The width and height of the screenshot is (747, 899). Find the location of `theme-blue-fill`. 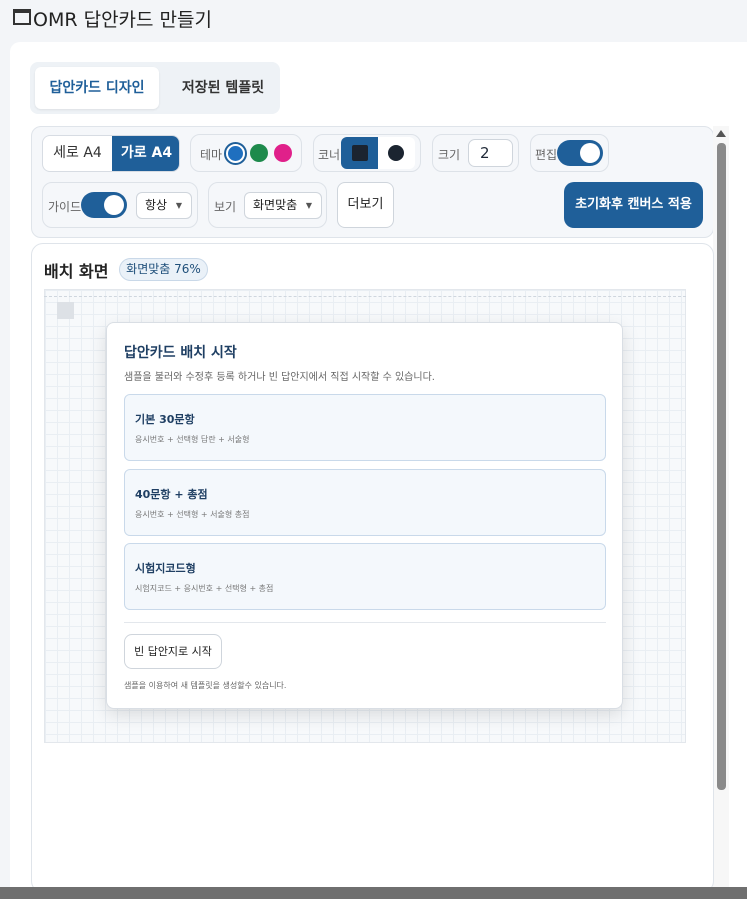

theme-blue-fill is located at coordinates (235, 153).